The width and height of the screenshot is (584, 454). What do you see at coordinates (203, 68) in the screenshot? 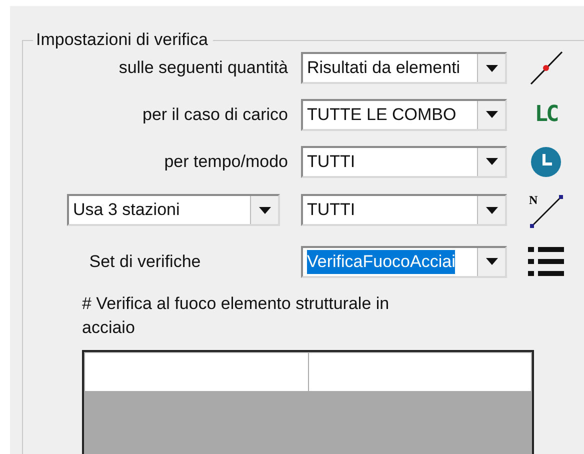
I see `field-label: sulle seguenti quantità` at bounding box center [203, 68].